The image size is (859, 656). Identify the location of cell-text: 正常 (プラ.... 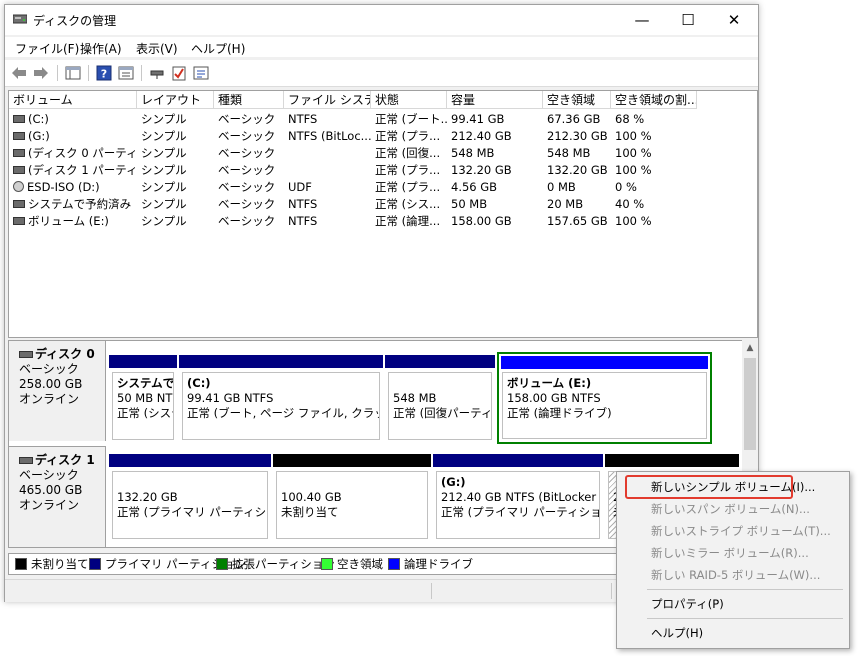
(408, 187).